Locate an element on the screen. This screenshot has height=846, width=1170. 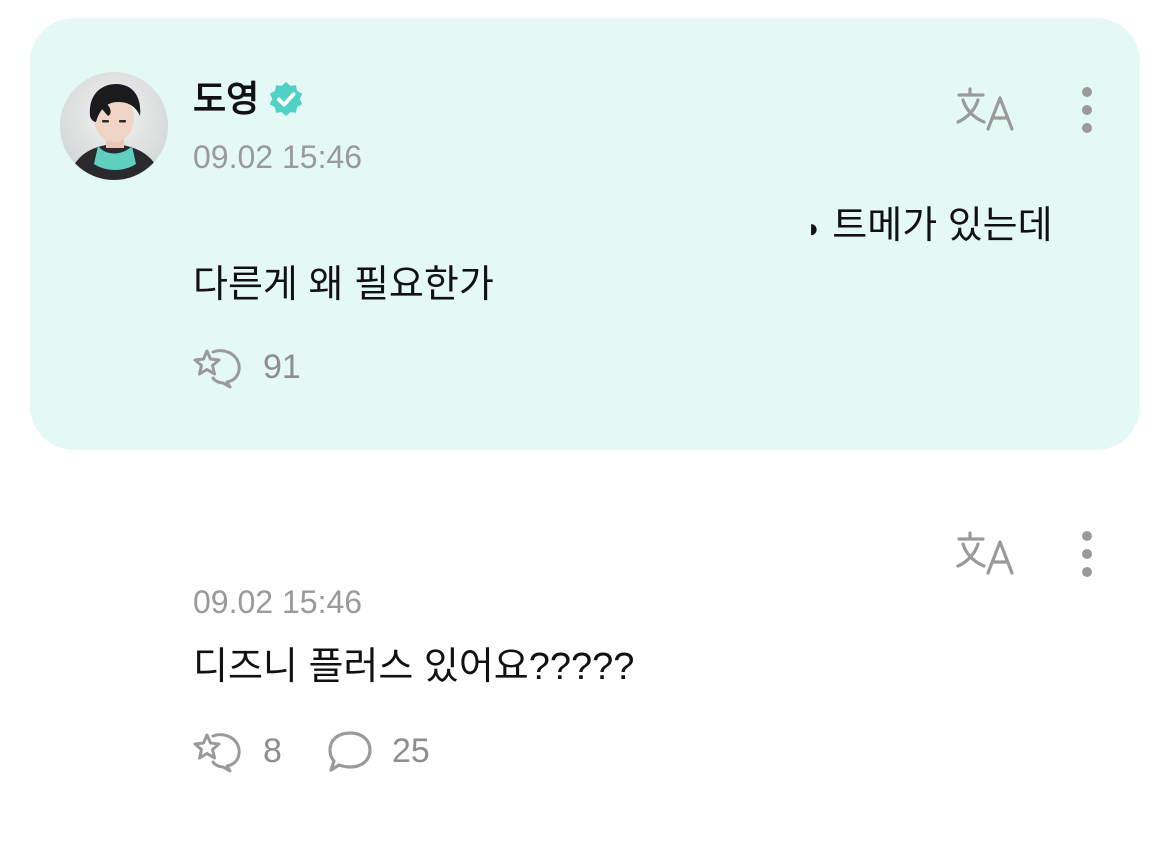
reply-timestamp: 09.02 15:46 is located at coordinates (278, 602).